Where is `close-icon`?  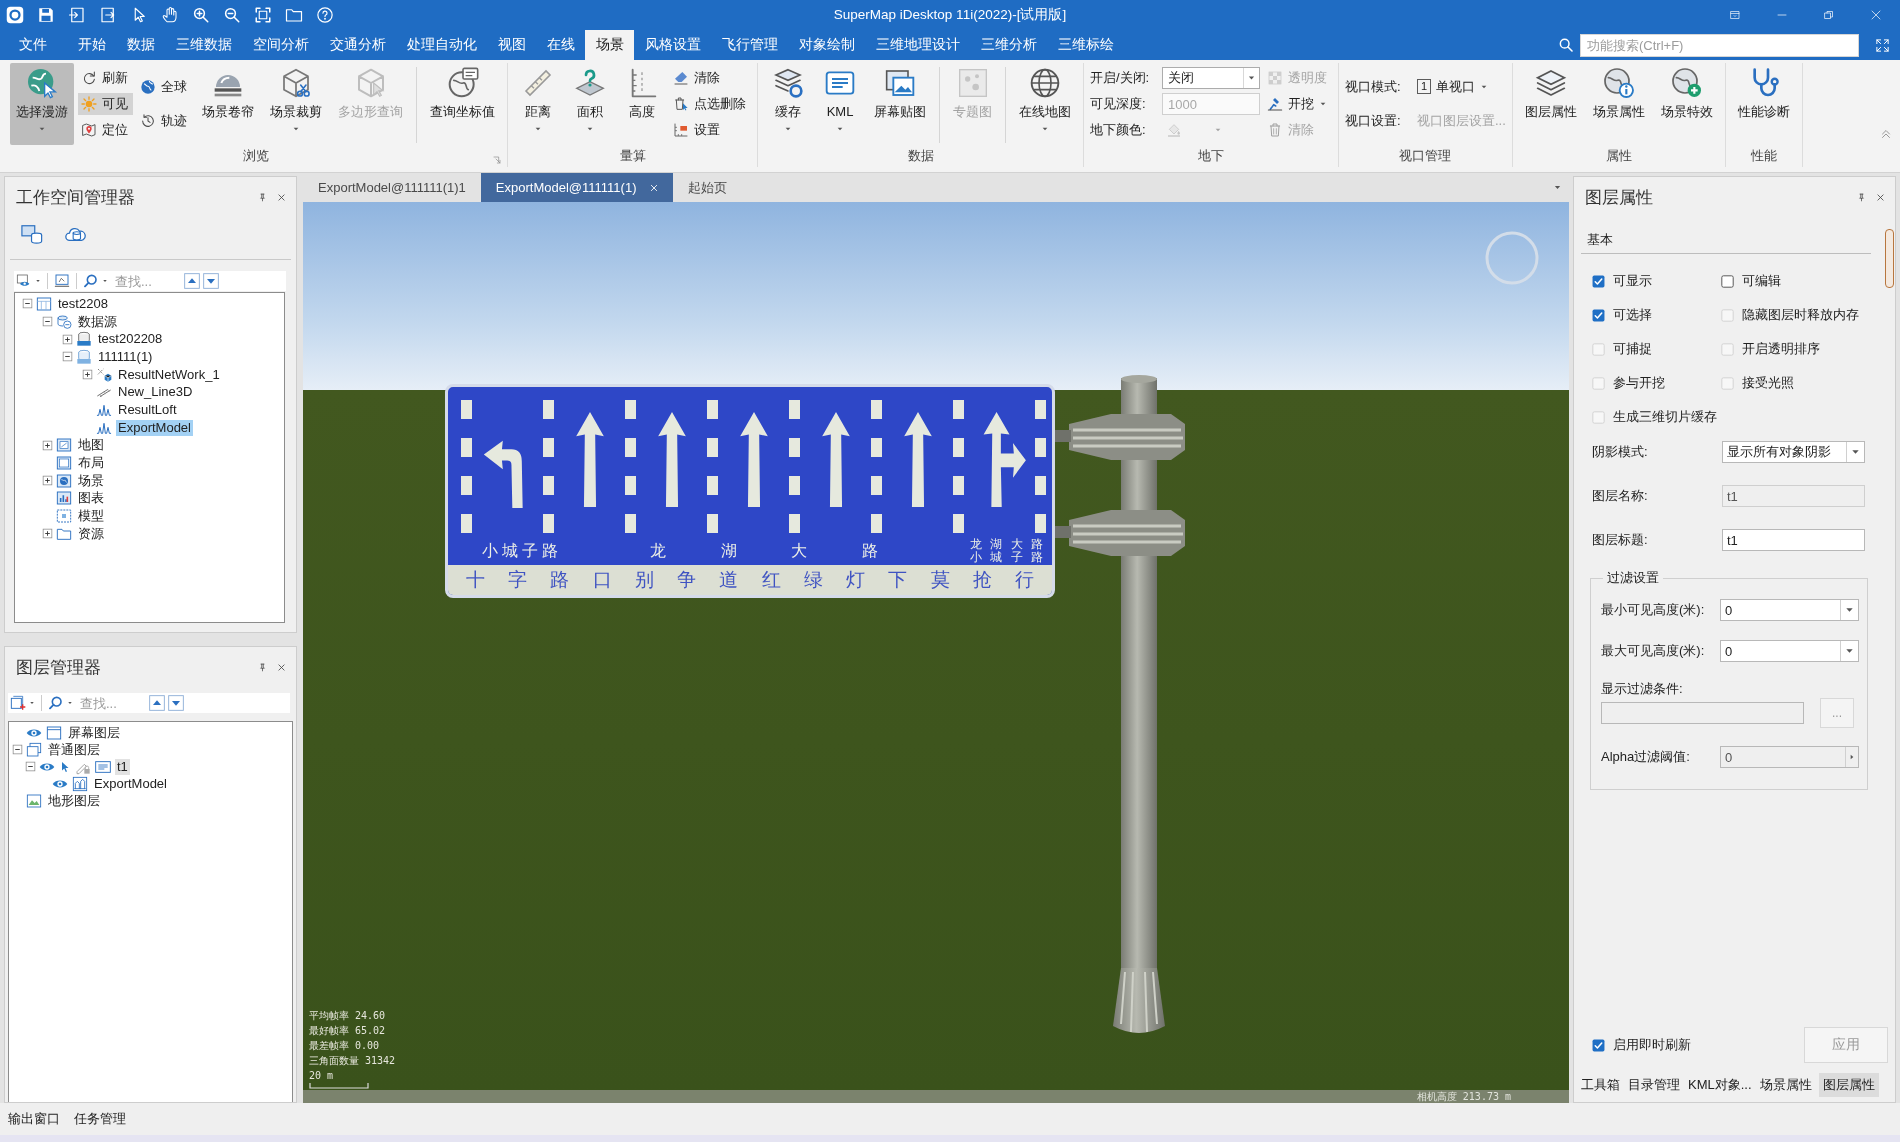
close-icon is located at coordinates (281, 667).